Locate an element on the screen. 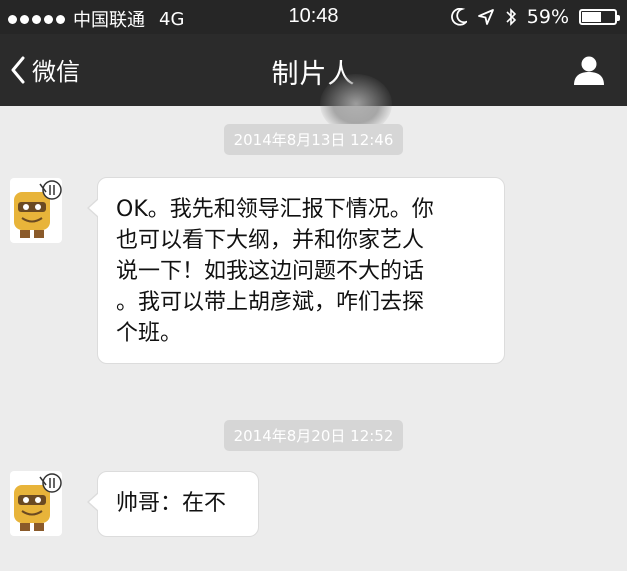 Image resolution: width=627 pixels, height=571 pixels. chat-title: 制片人 is located at coordinates (313, 74).